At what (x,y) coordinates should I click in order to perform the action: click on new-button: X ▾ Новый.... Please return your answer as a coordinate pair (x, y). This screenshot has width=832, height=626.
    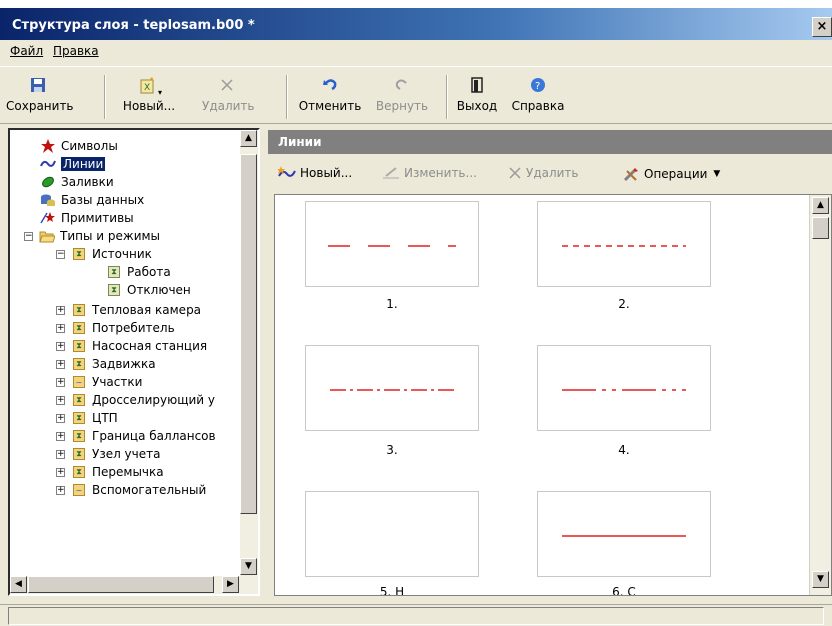
    Looking at the image, I should click on (149, 94).